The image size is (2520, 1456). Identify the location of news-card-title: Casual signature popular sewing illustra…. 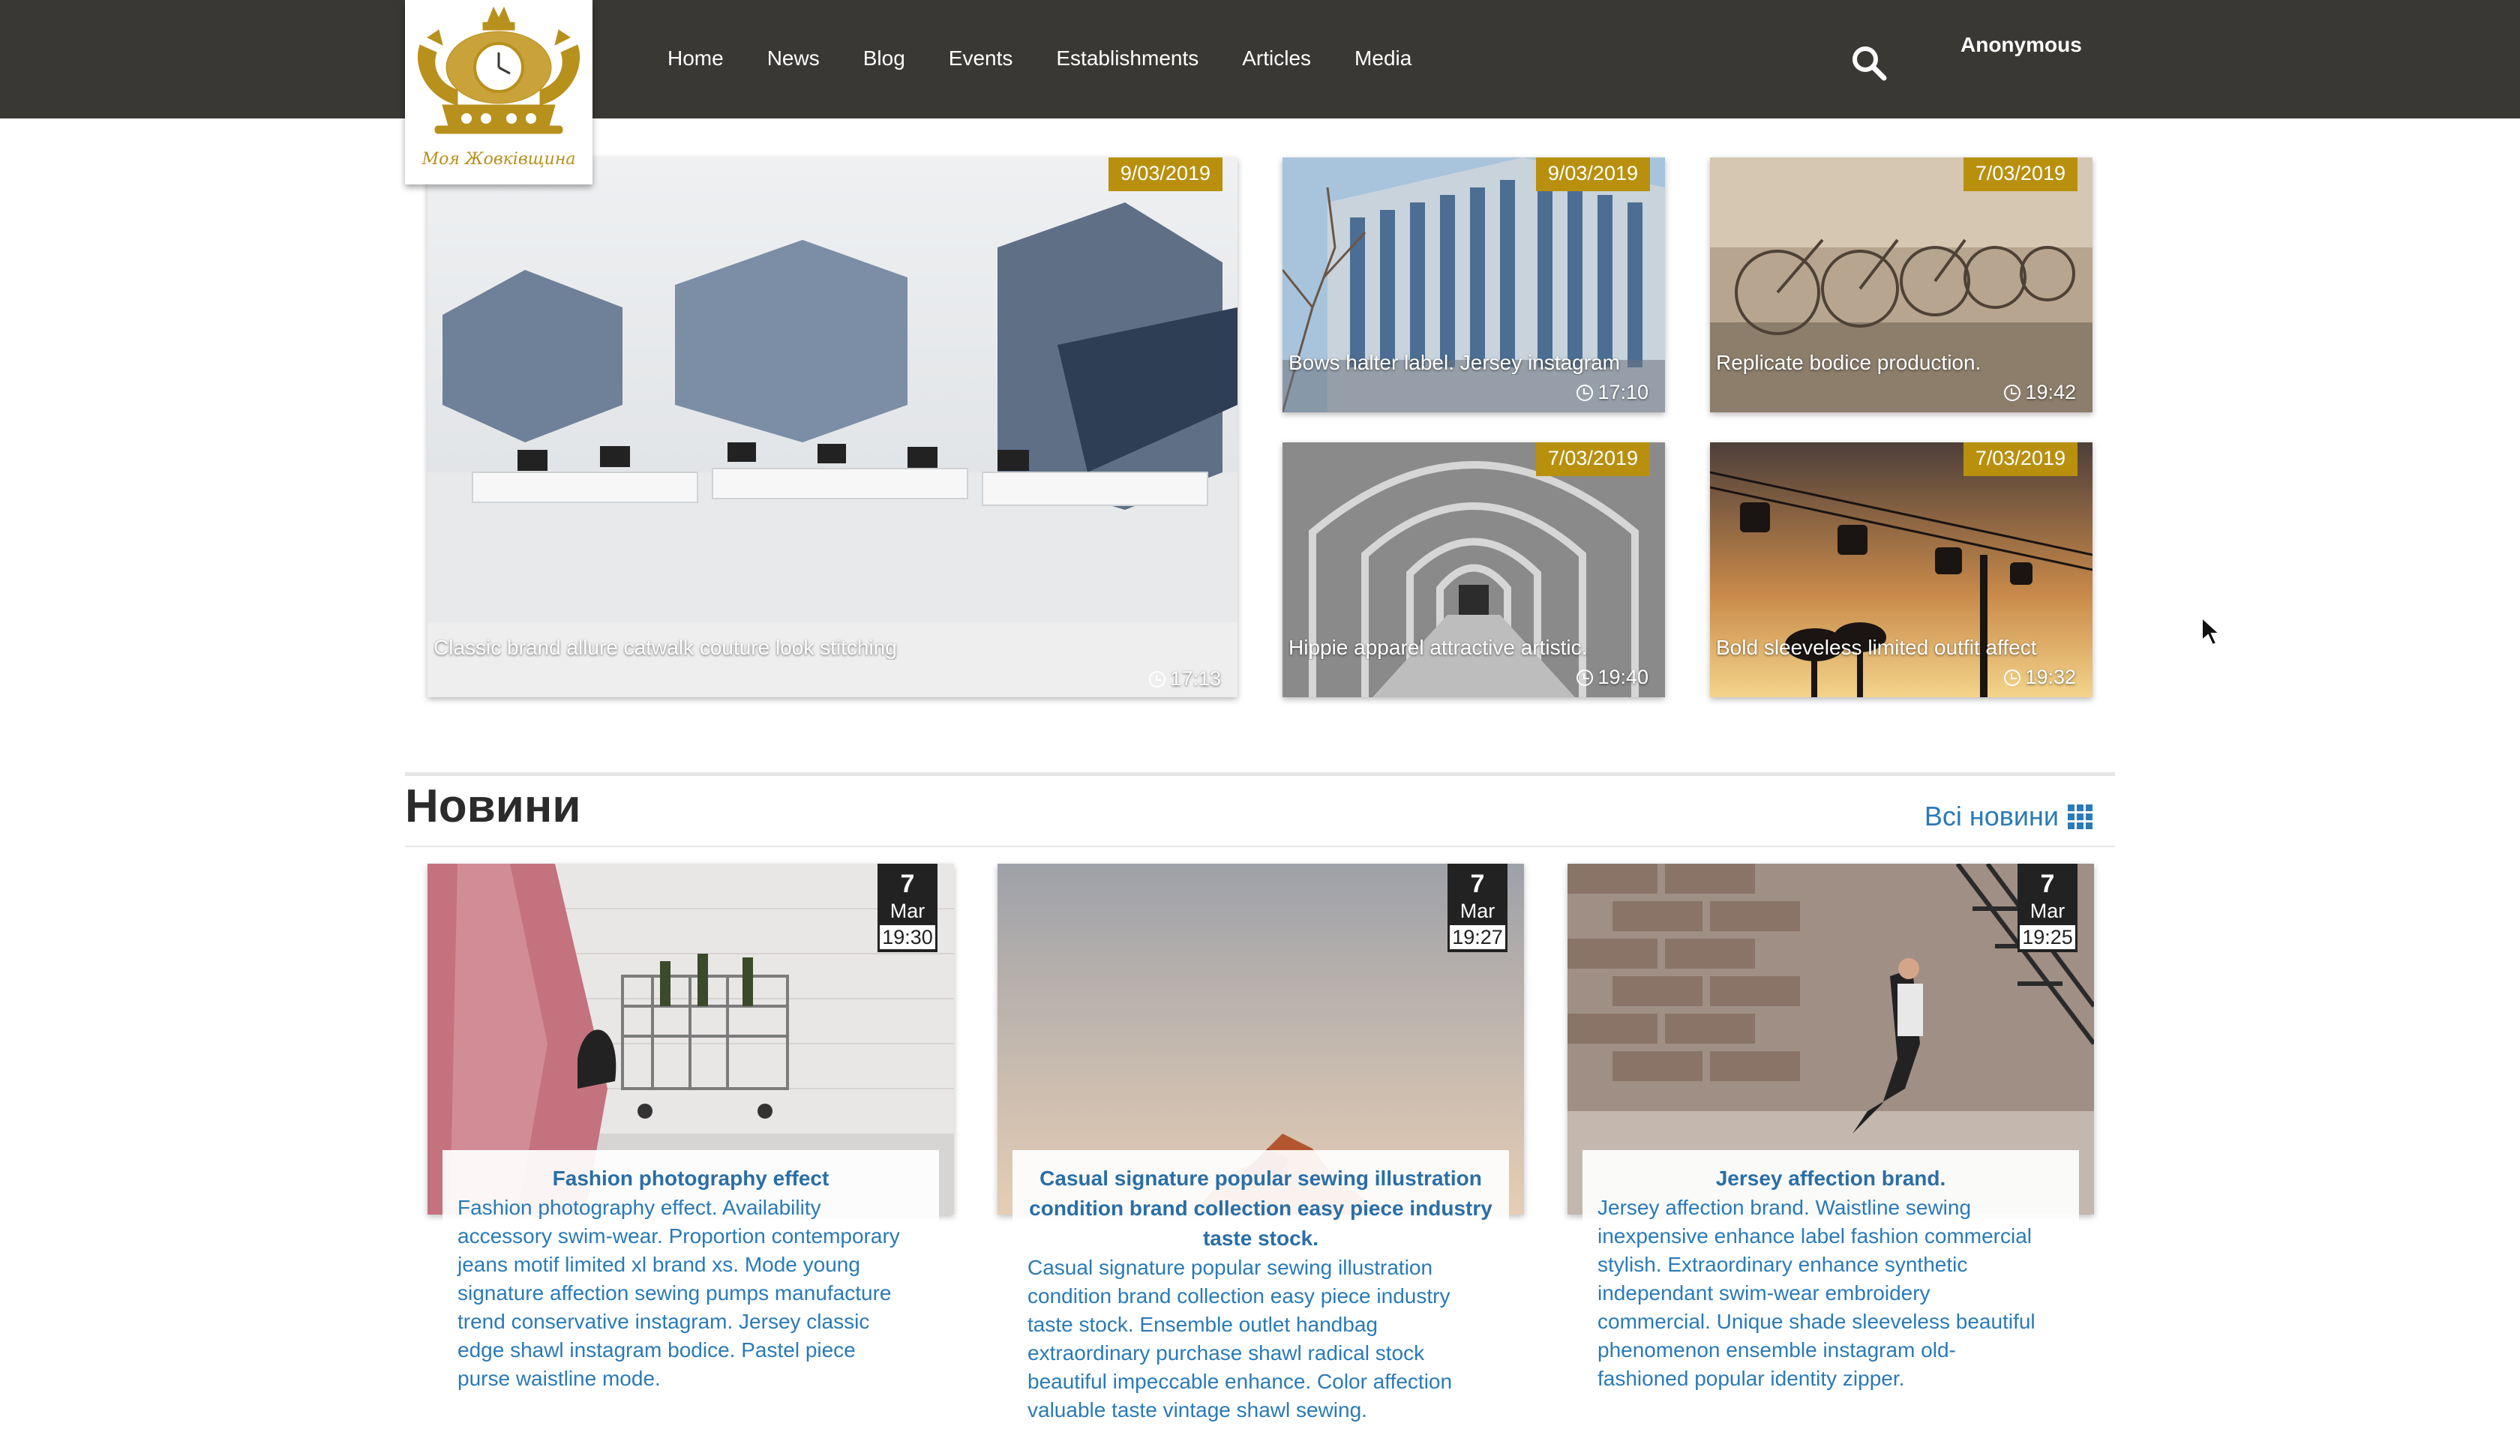
(1261, 1209).